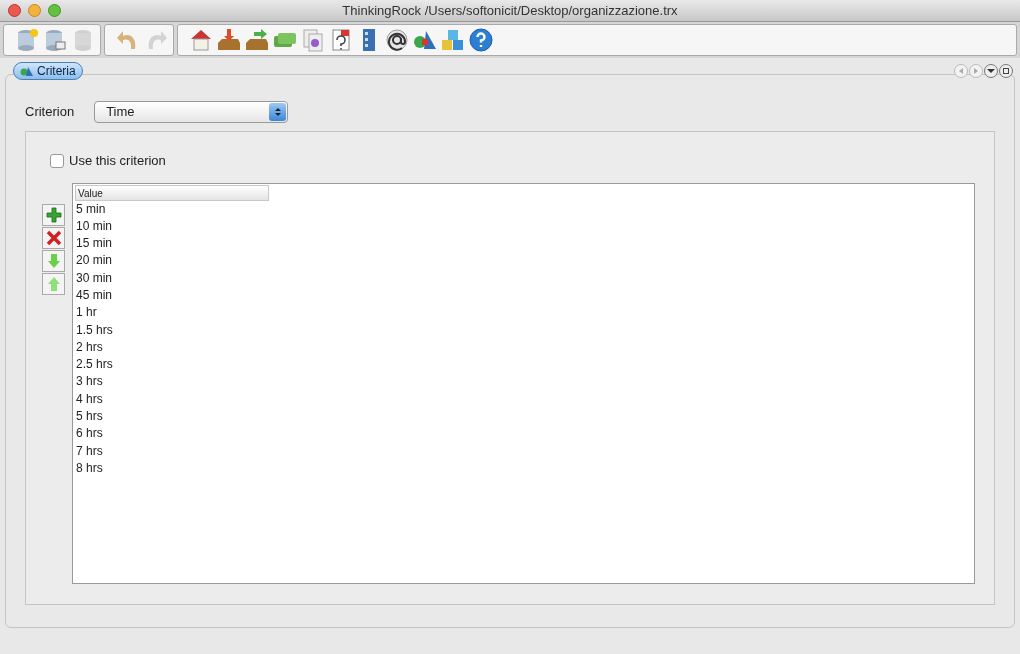 The height and width of the screenshot is (654, 1020). I want to click on table-row: 5 min, so click(90, 209).